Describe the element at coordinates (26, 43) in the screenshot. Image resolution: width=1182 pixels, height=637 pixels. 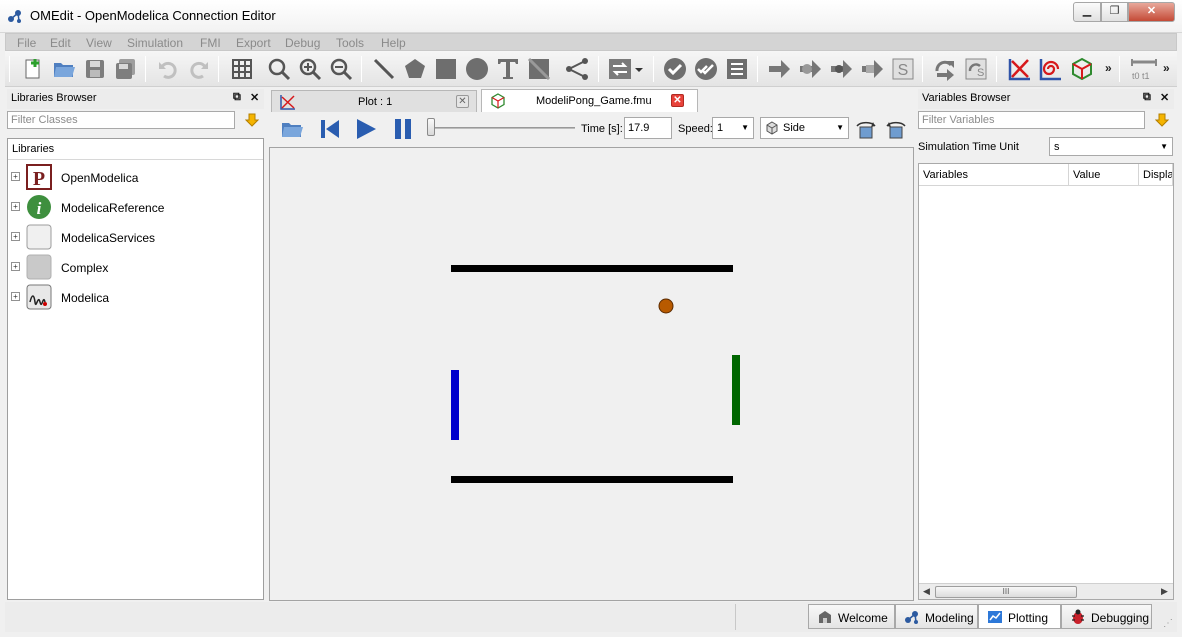
I see `menu-file: File` at that location.